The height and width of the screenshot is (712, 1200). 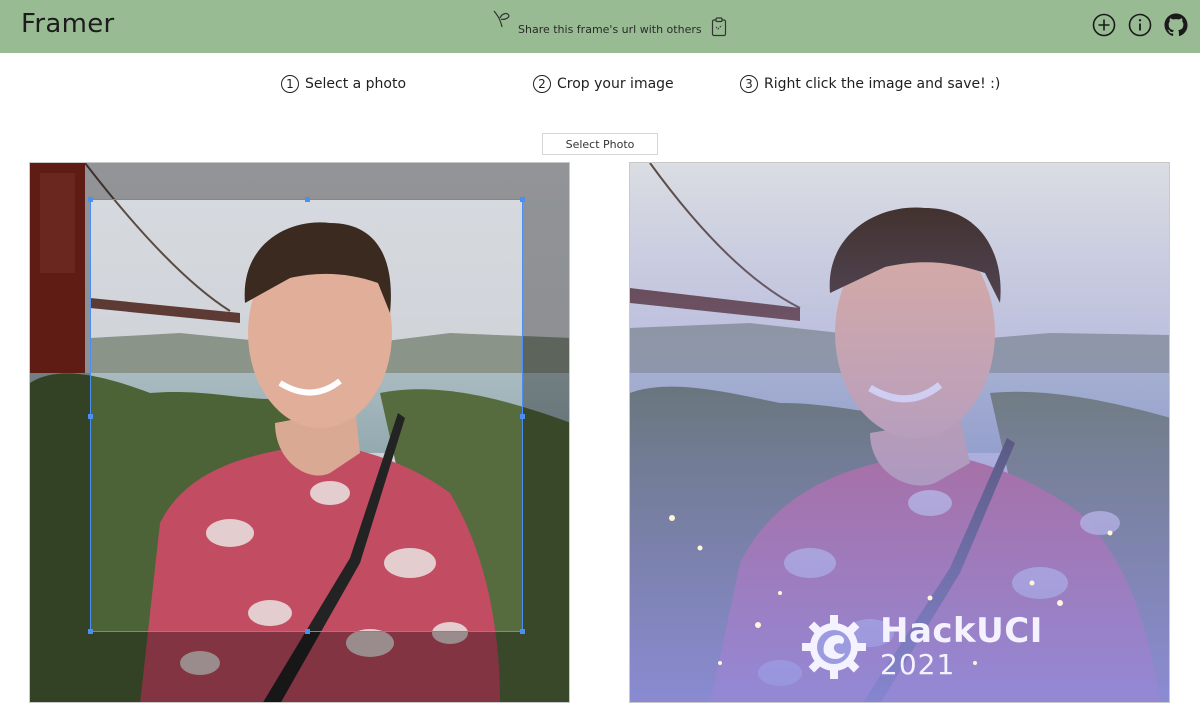 I want to click on clipboard-icon, so click(x=719, y=28).